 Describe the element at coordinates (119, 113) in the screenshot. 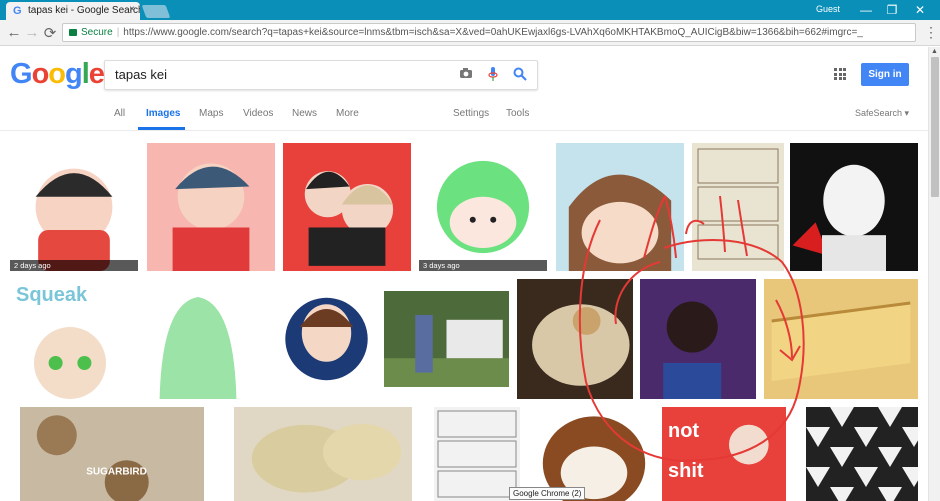

I see `tab-all: All` at that location.